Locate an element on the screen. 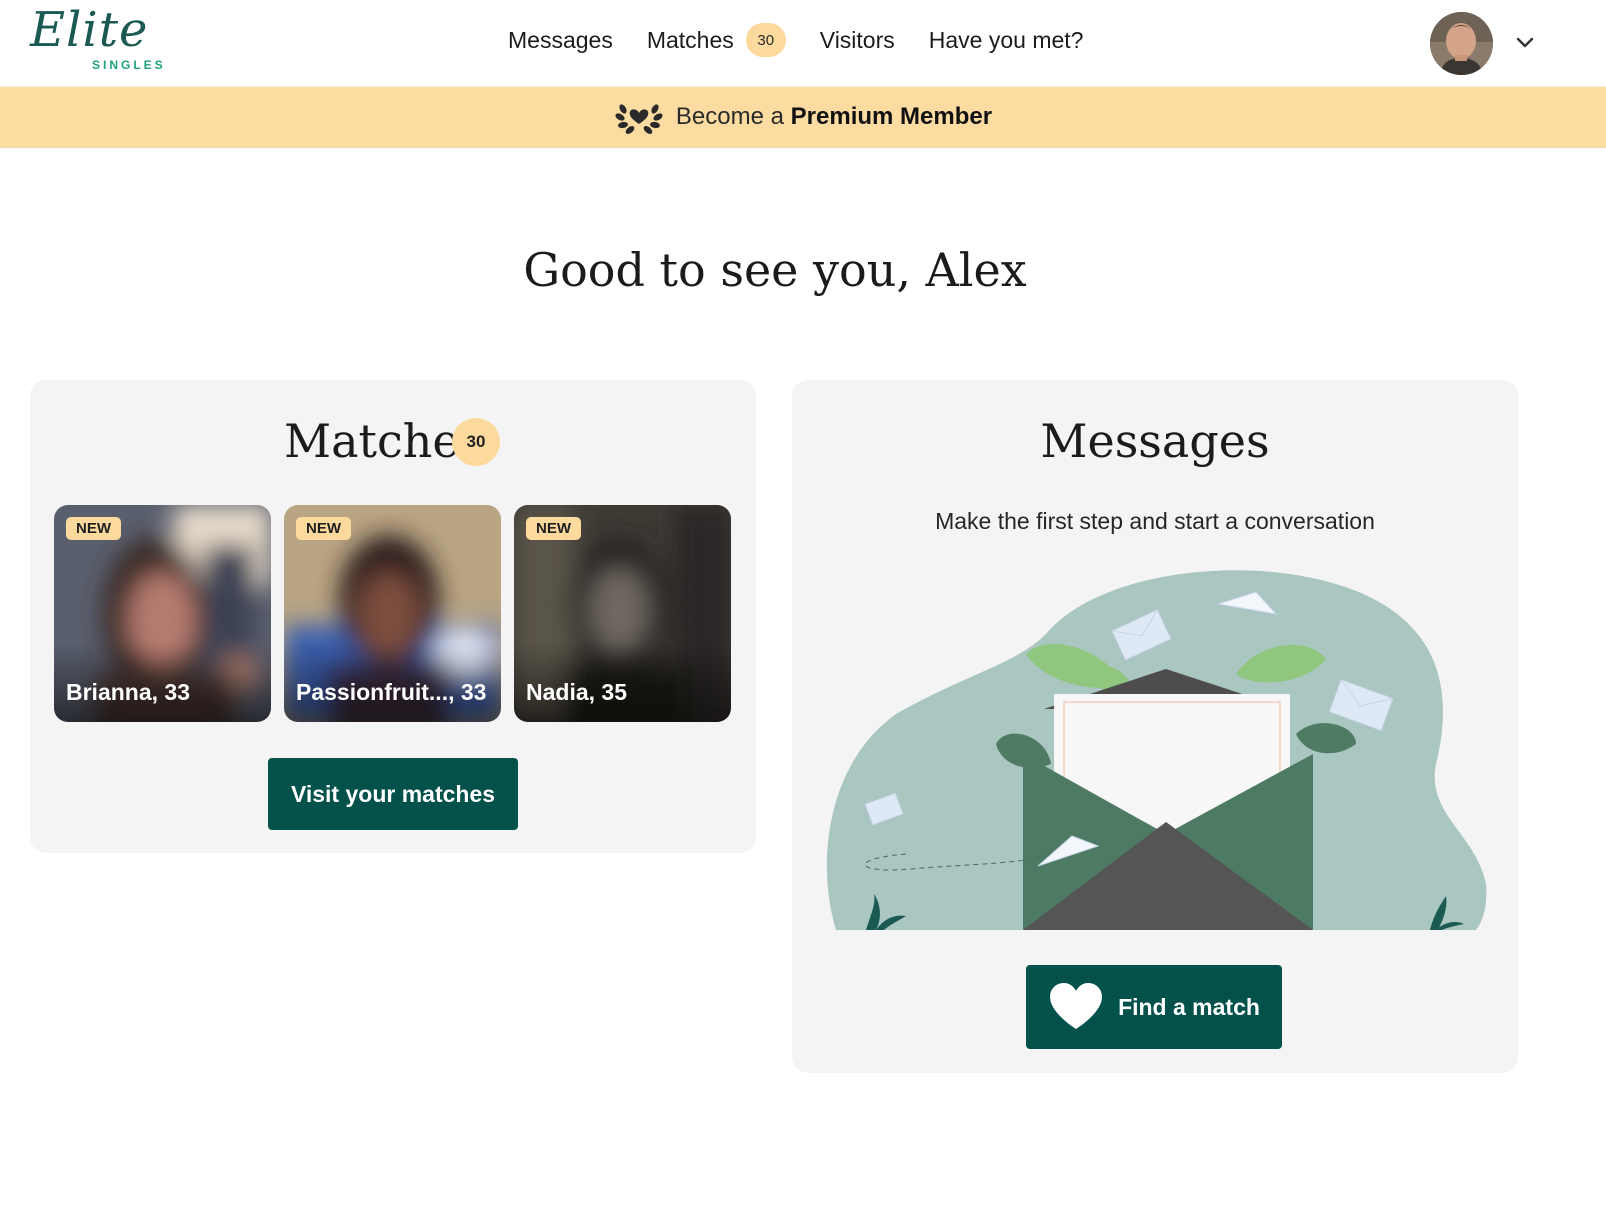  greeting-heading: Good to see you, Alex is located at coordinates (775, 270).